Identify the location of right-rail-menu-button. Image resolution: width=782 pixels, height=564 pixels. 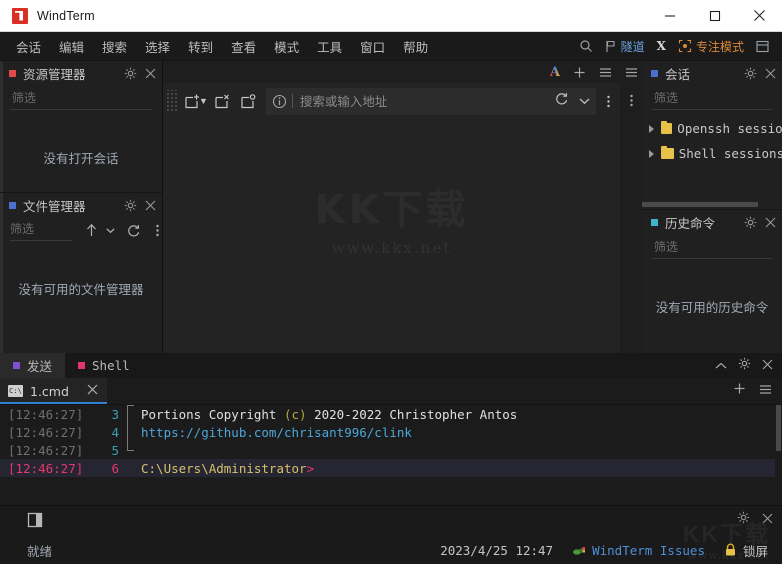
(631, 74).